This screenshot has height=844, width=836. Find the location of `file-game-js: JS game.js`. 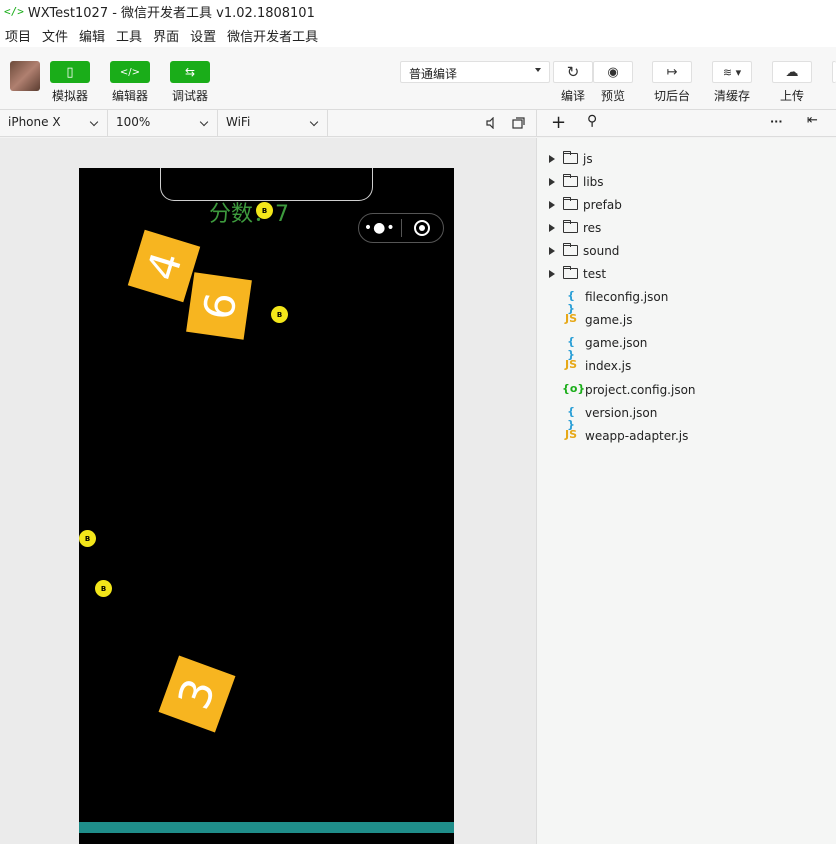

file-game-js: JS game.js is located at coordinates (686, 320).